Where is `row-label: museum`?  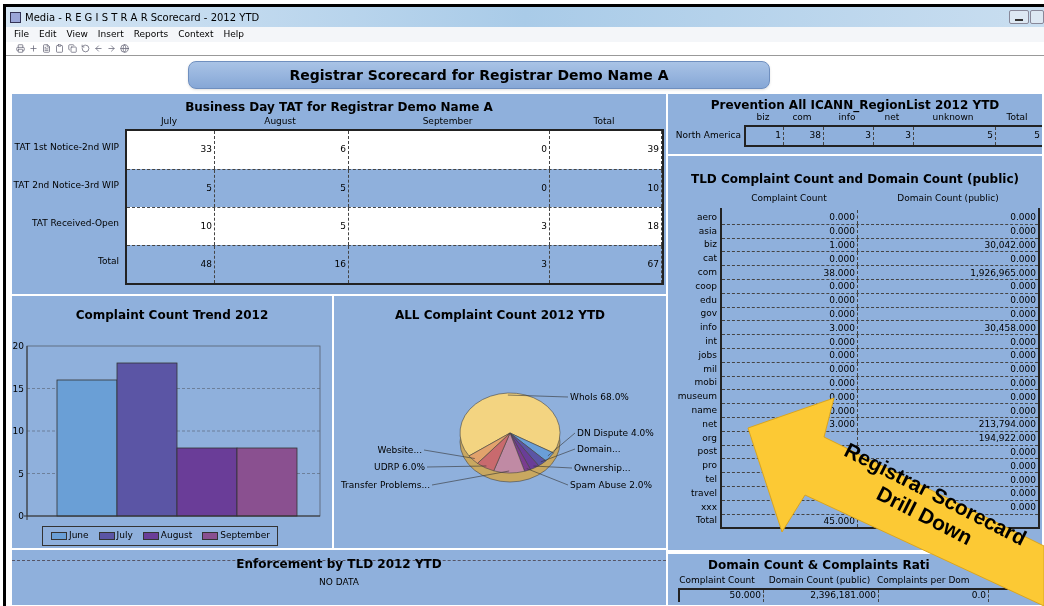 row-label: museum is located at coordinates (697, 396).